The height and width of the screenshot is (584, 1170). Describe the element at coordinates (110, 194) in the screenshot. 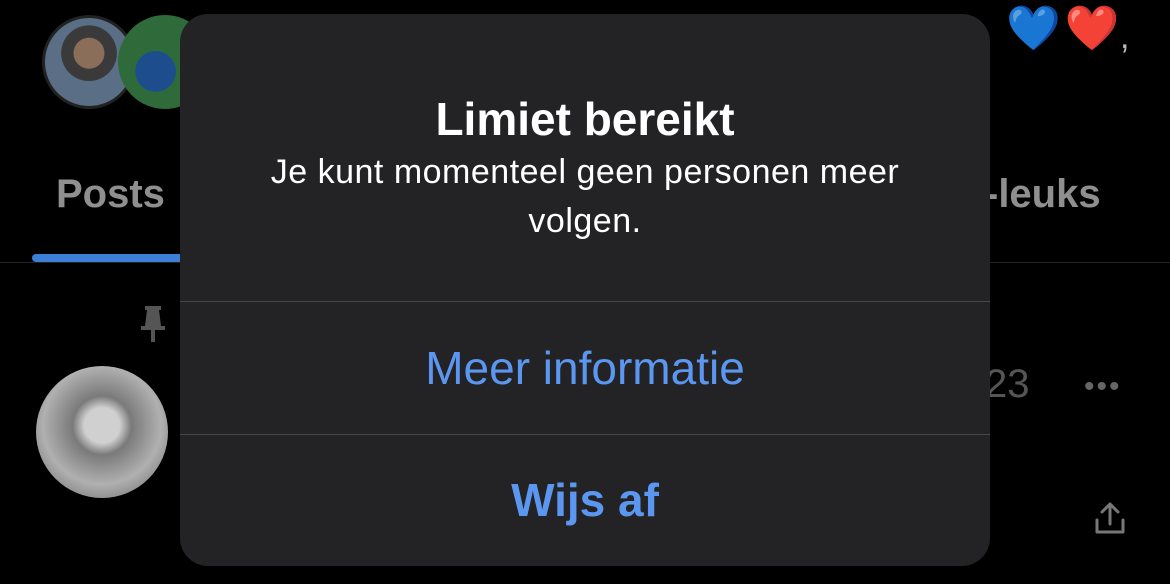

I see `tab-posts: Posts` at that location.